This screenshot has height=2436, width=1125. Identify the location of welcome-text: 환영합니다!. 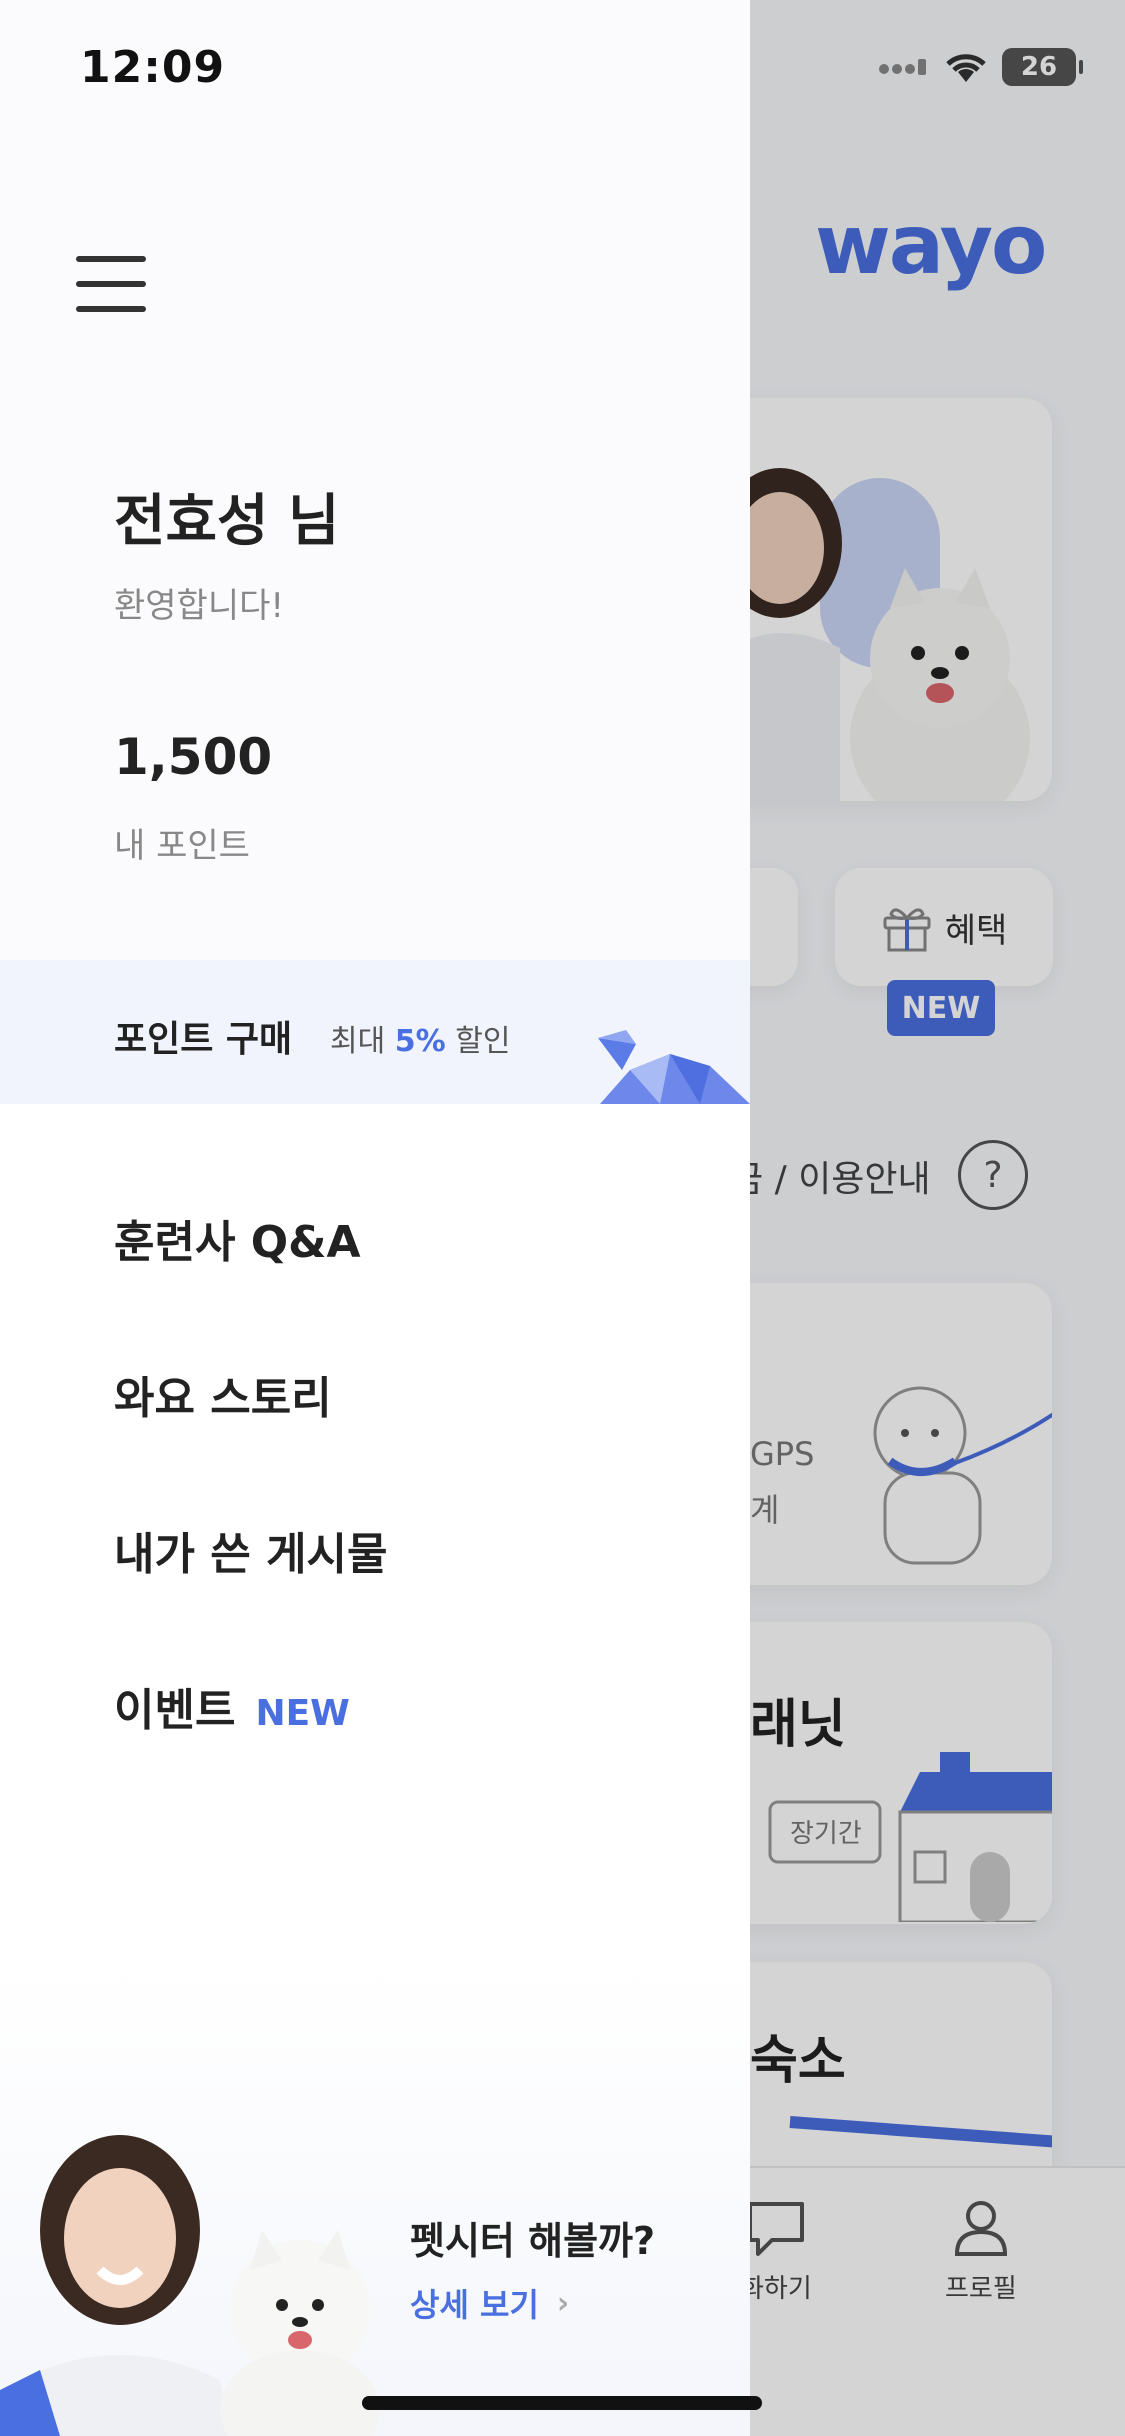
(199, 606).